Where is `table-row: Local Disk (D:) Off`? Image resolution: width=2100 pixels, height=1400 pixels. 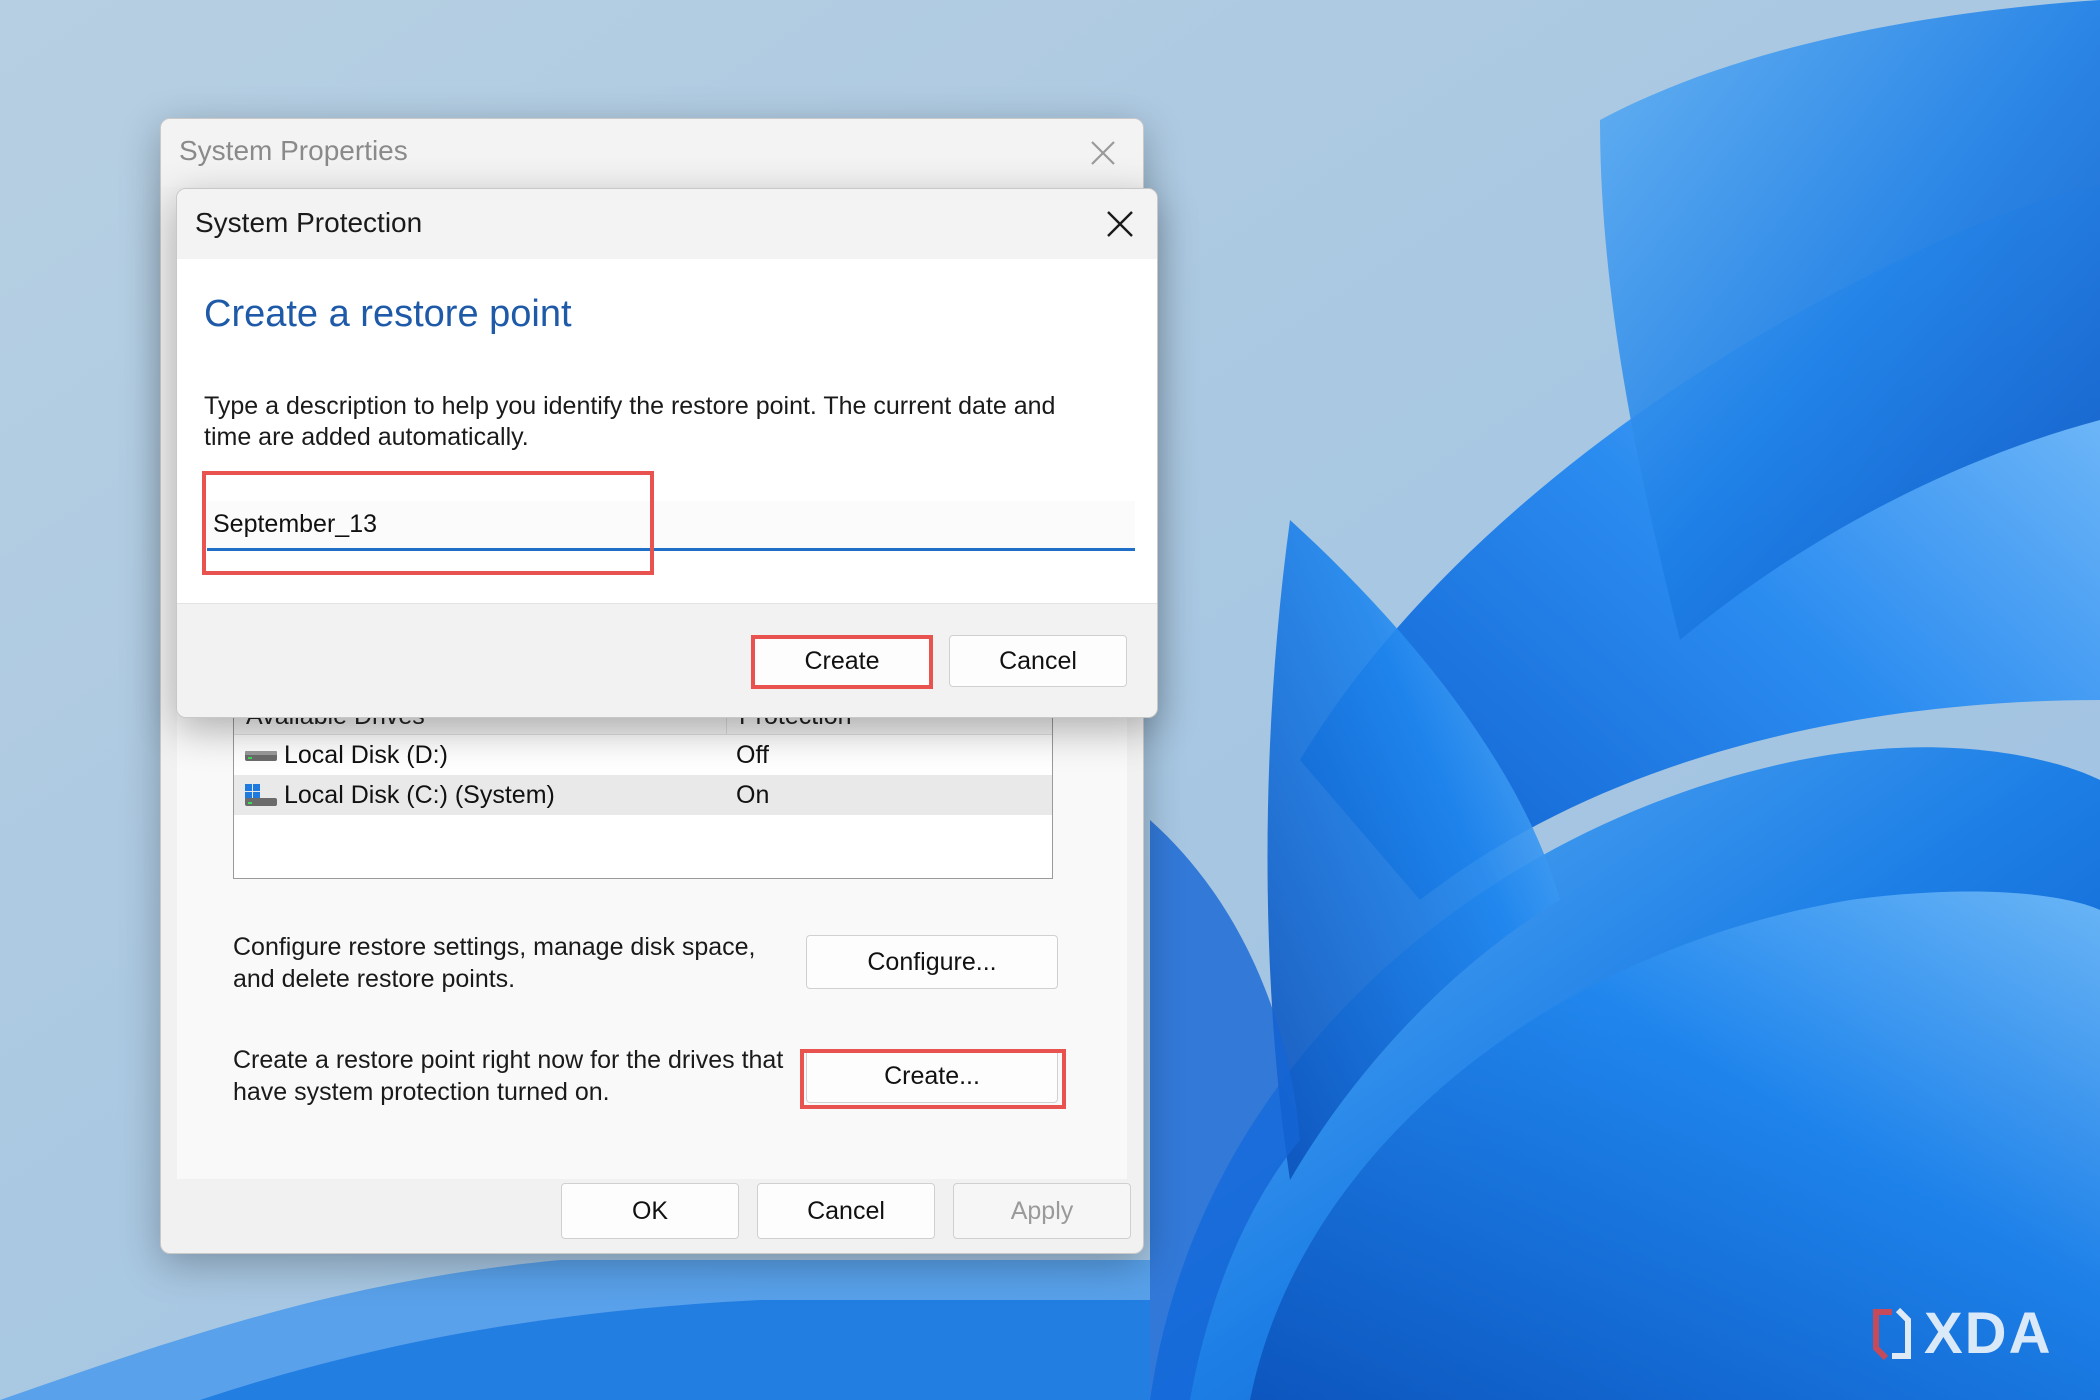 table-row: Local Disk (D:) Off is located at coordinates (643, 755).